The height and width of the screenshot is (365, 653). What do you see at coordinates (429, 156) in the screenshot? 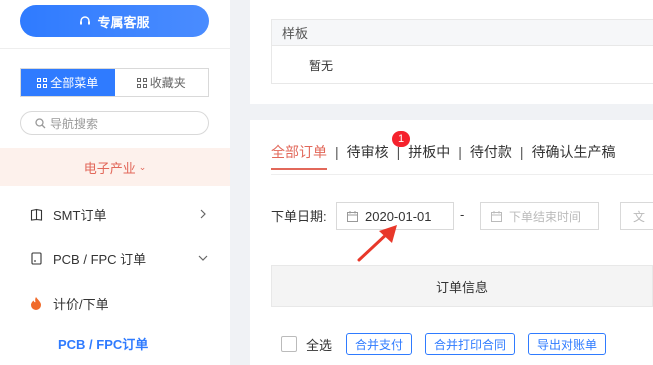
I see `tab-panelizing: 拼板中` at bounding box center [429, 156].